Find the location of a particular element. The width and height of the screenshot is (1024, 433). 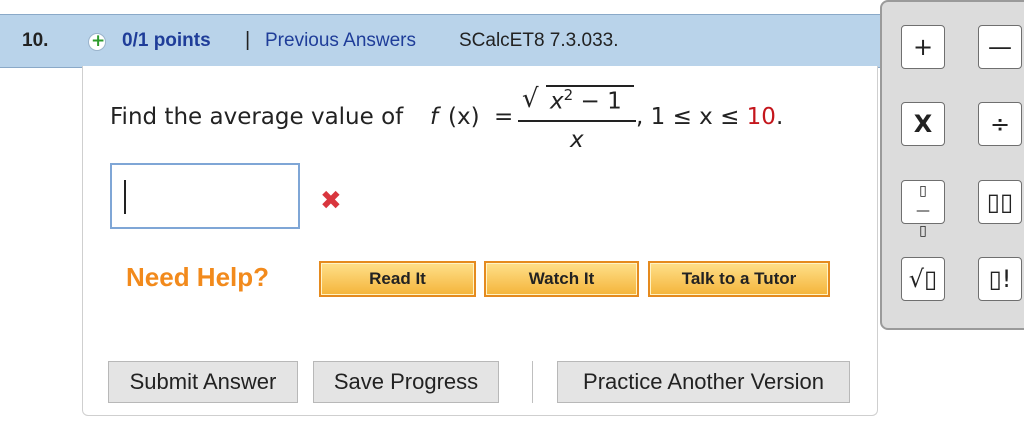

practice-another-version-button: Practice Another Version is located at coordinates (703, 382).